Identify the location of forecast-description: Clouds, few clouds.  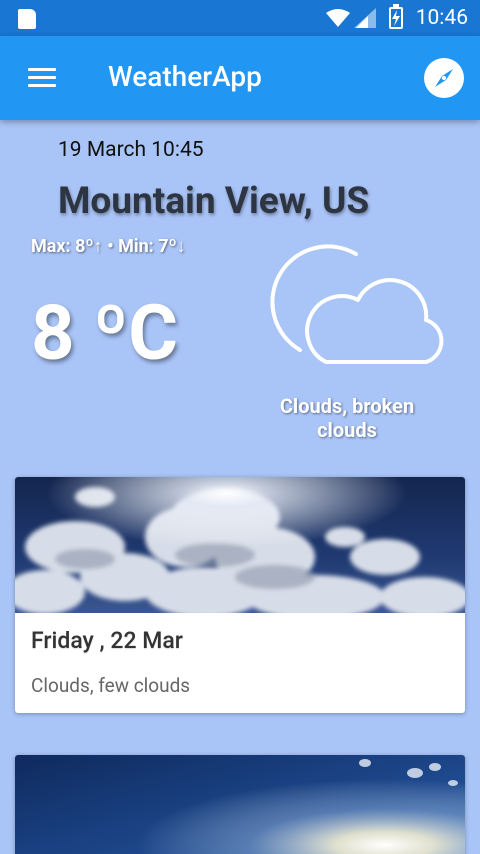
(111, 685).